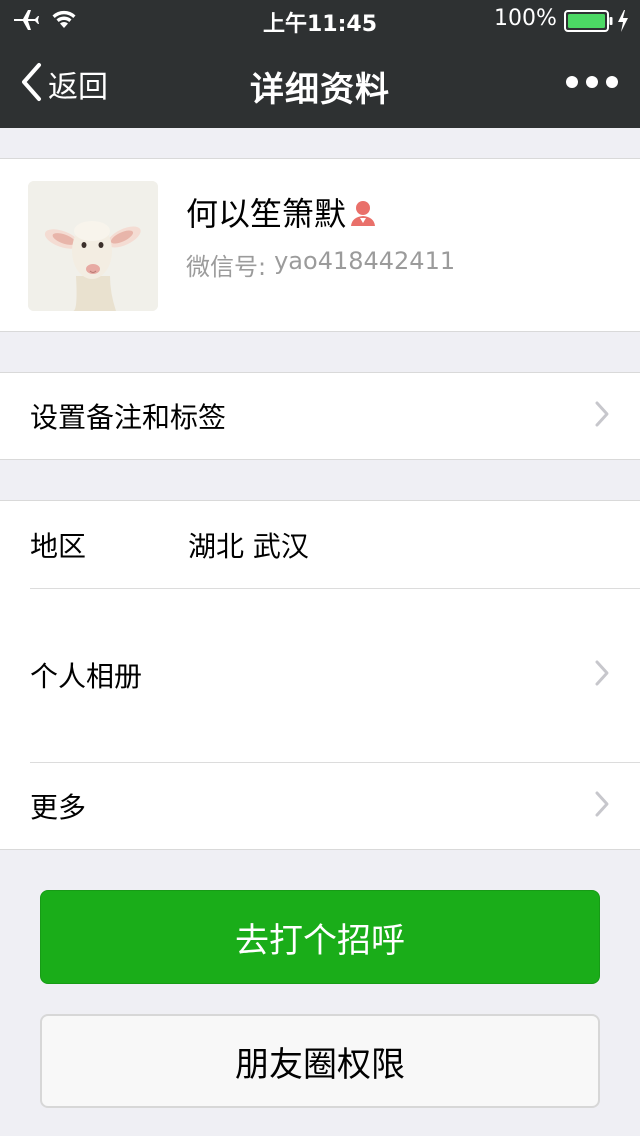  I want to click on wechat-id-row: 微信号: yao418442411, so click(320, 264).